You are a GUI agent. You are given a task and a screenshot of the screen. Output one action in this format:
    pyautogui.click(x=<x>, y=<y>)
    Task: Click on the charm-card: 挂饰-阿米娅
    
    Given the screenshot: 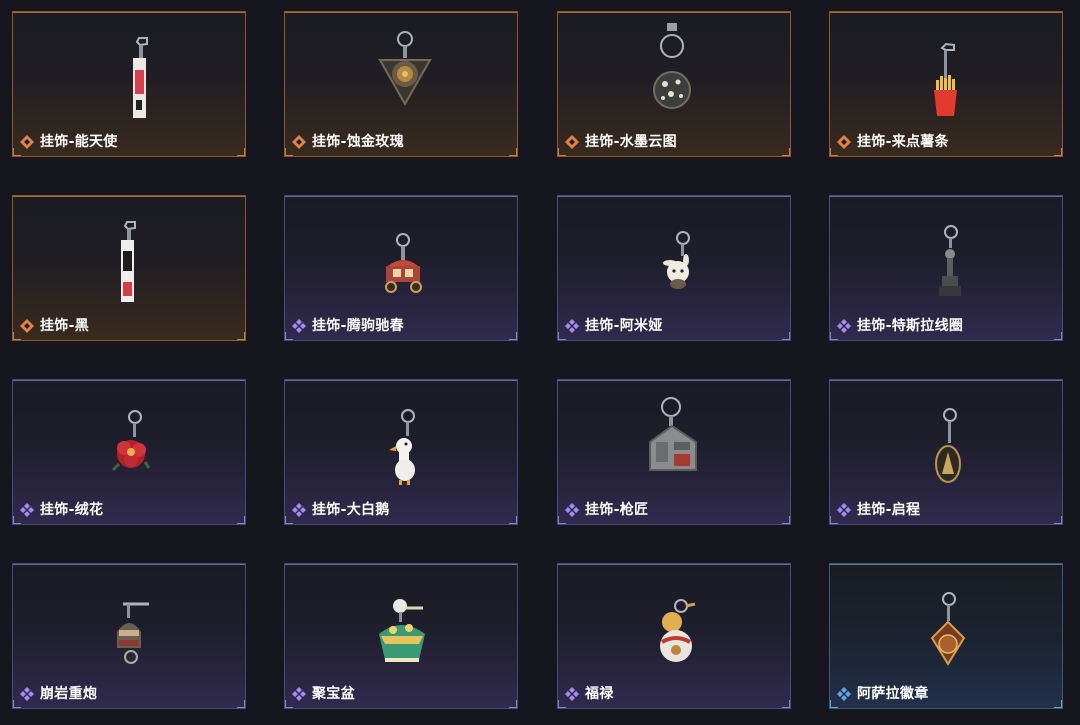 What is the action you would take?
    pyautogui.click(x=674, y=268)
    